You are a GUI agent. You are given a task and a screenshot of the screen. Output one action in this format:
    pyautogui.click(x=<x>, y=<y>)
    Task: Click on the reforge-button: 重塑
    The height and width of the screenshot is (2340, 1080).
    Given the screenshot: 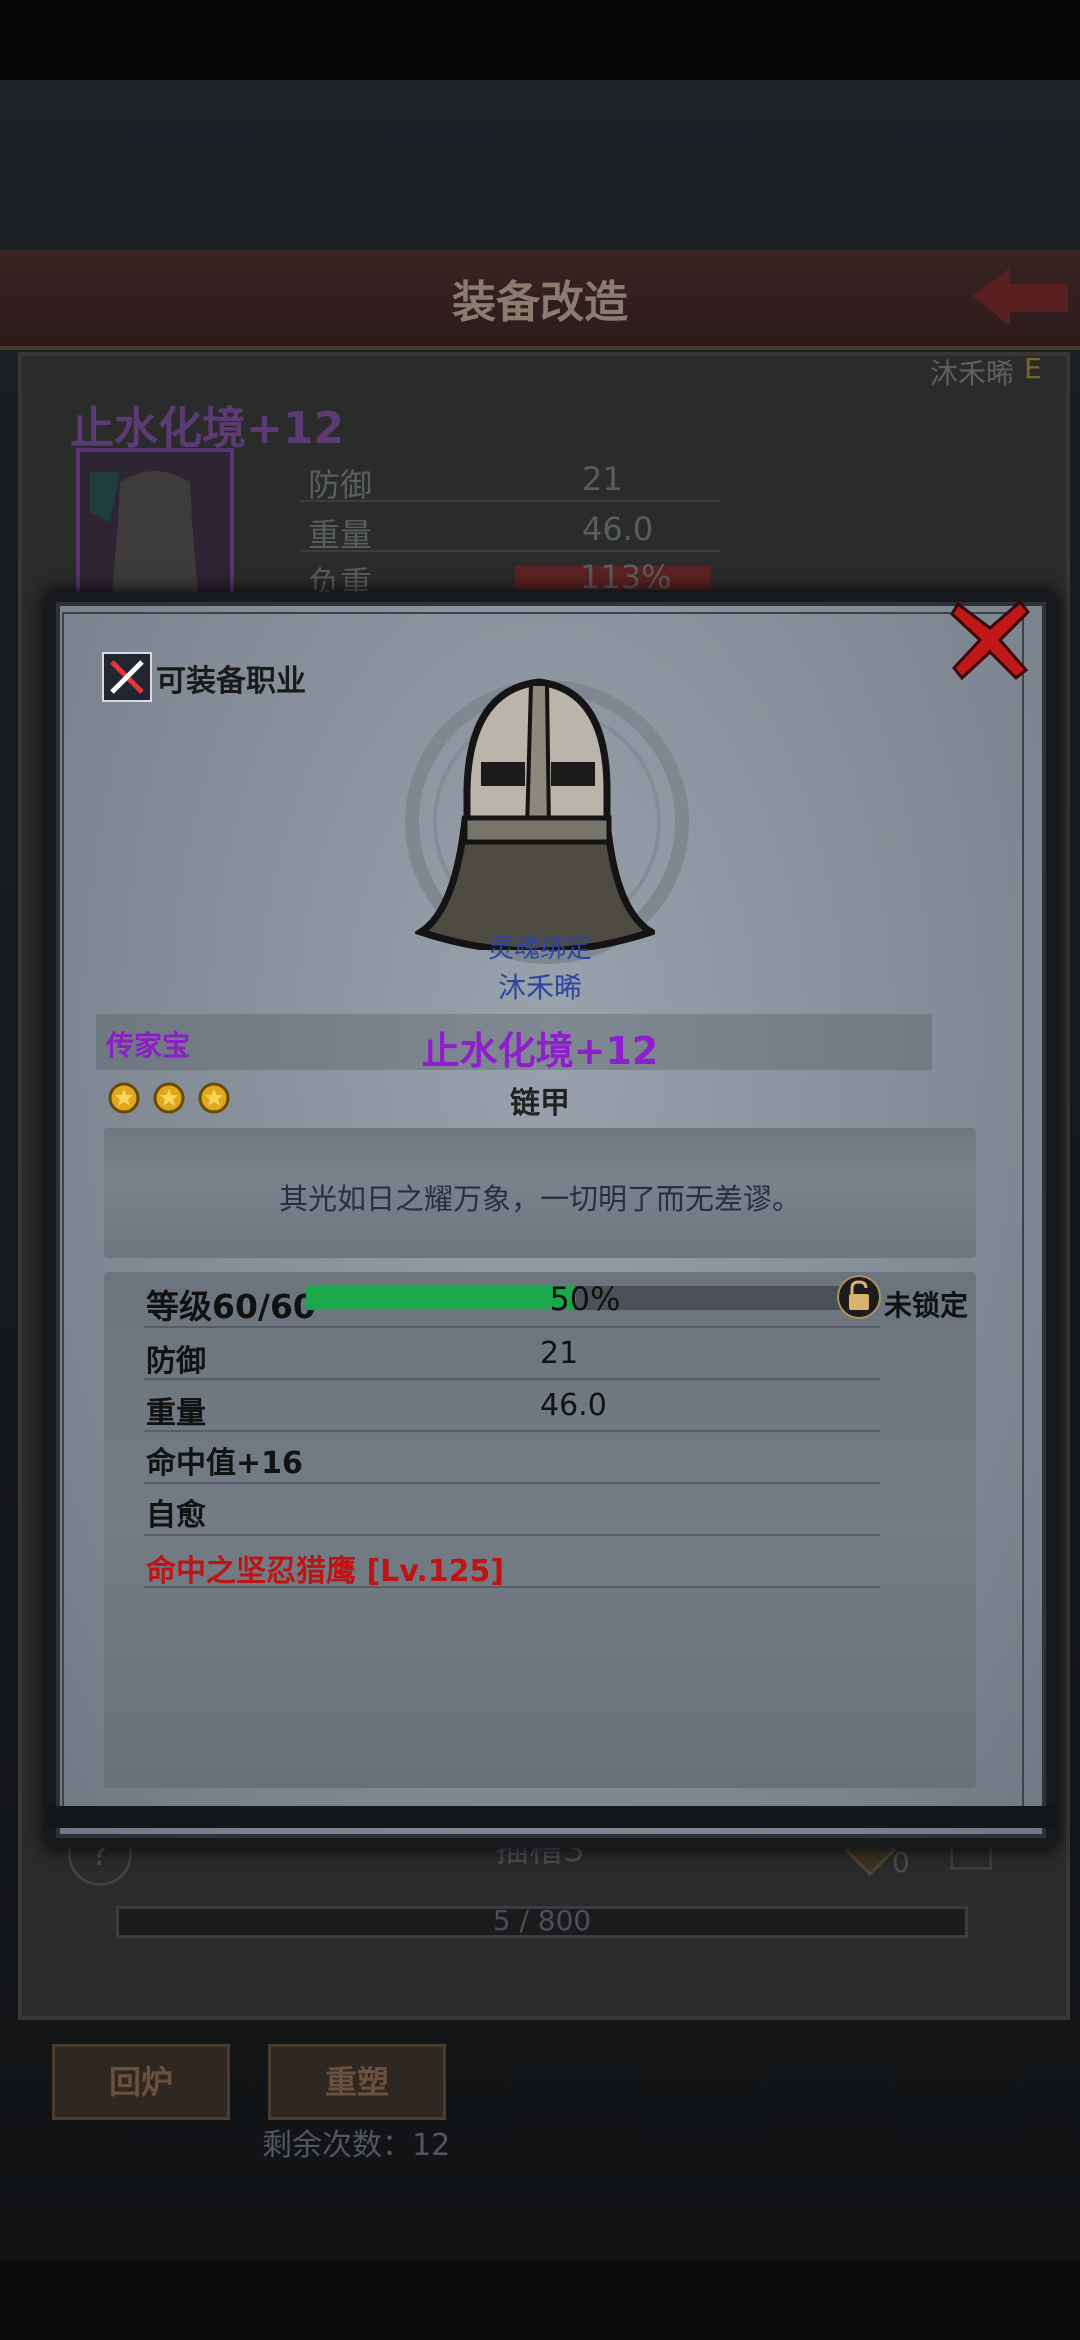 What is the action you would take?
    pyautogui.click(x=357, y=2082)
    